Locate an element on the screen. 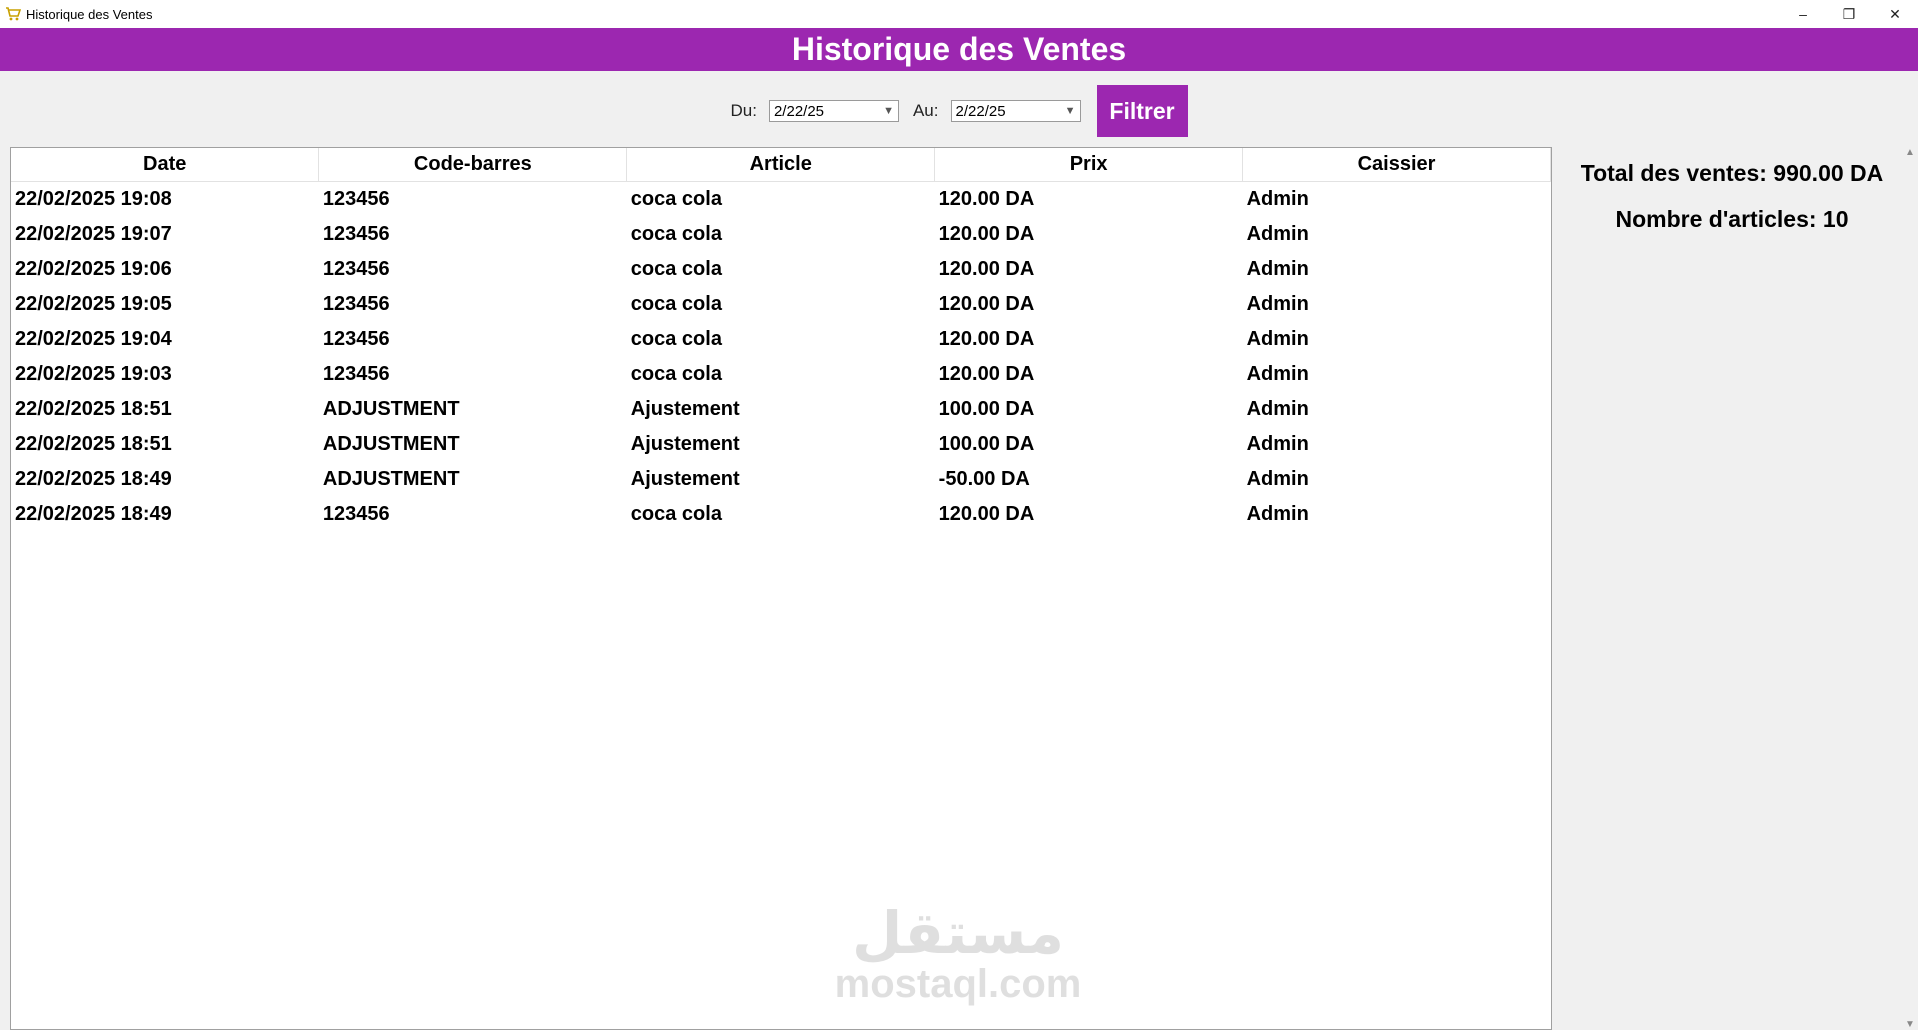 This screenshot has width=1918, height=1030. column-header-price: Prix is located at coordinates (1089, 165).